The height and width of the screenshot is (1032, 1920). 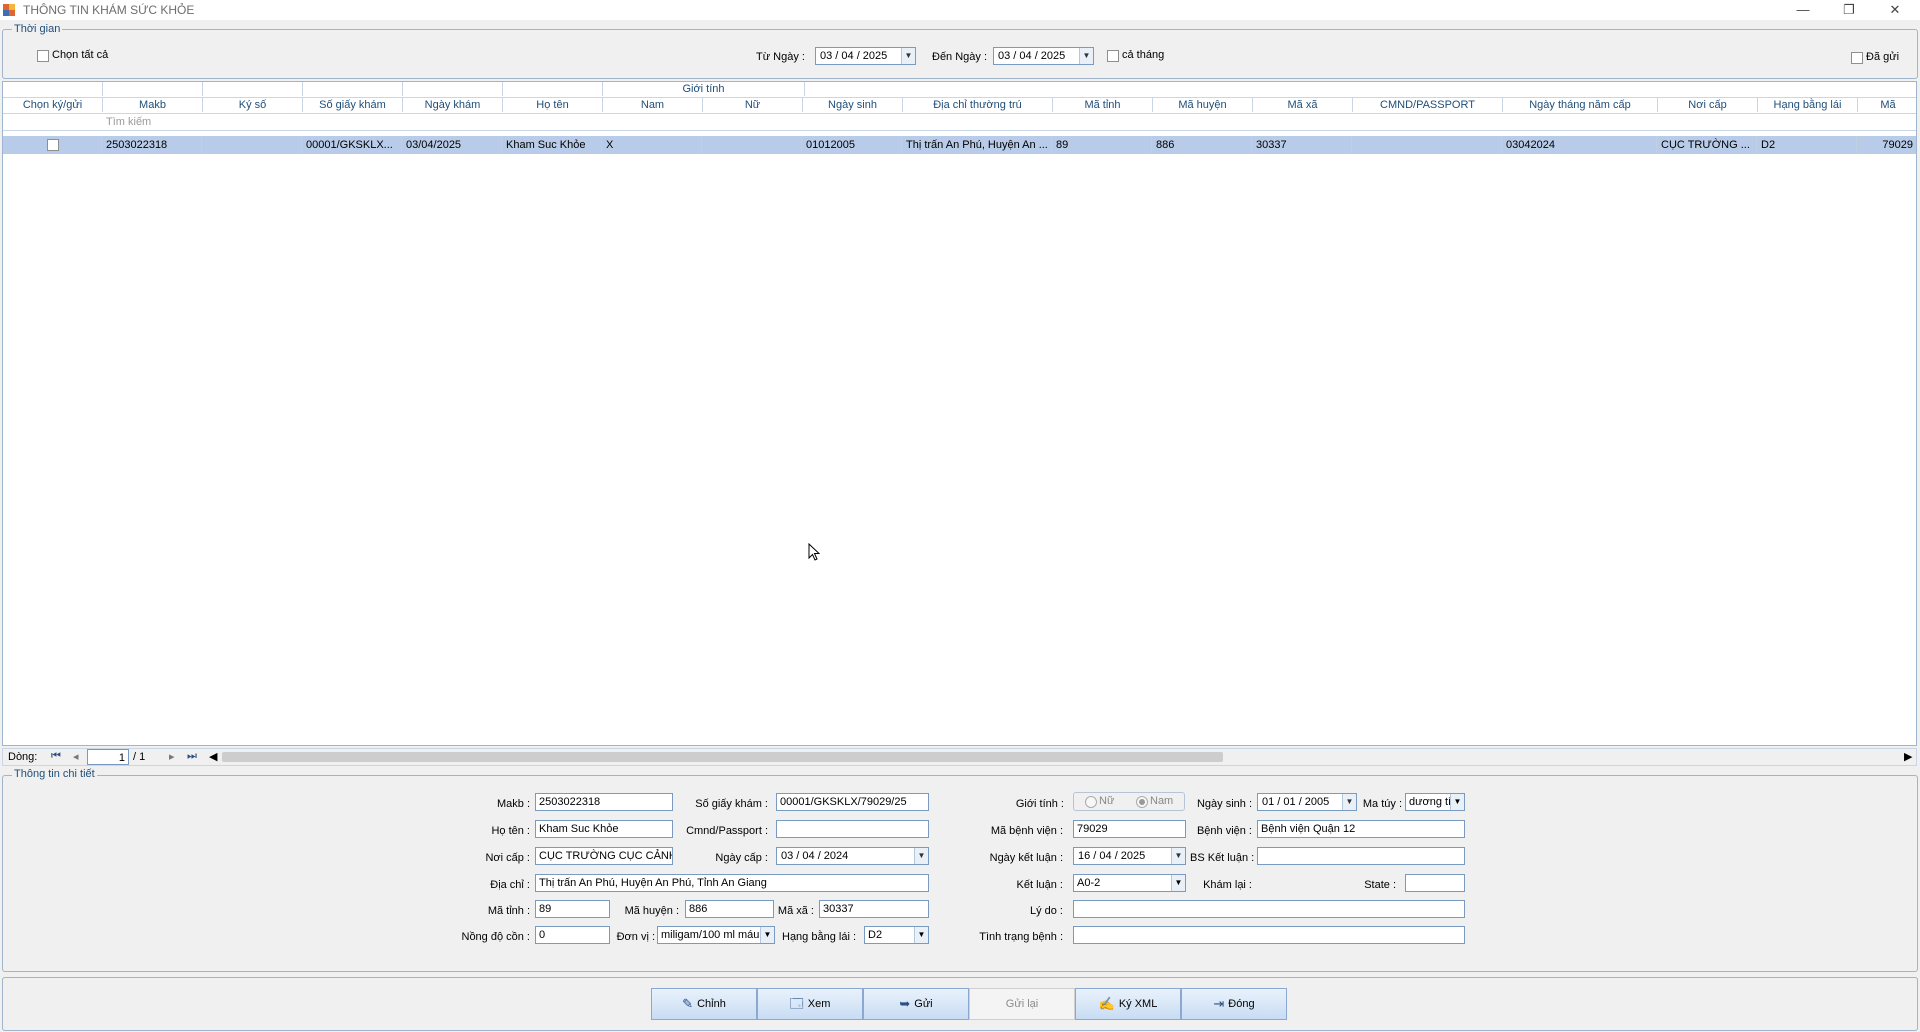 I want to click on ma-tuy-label: Ma túy :, so click(x=1382, y=804).